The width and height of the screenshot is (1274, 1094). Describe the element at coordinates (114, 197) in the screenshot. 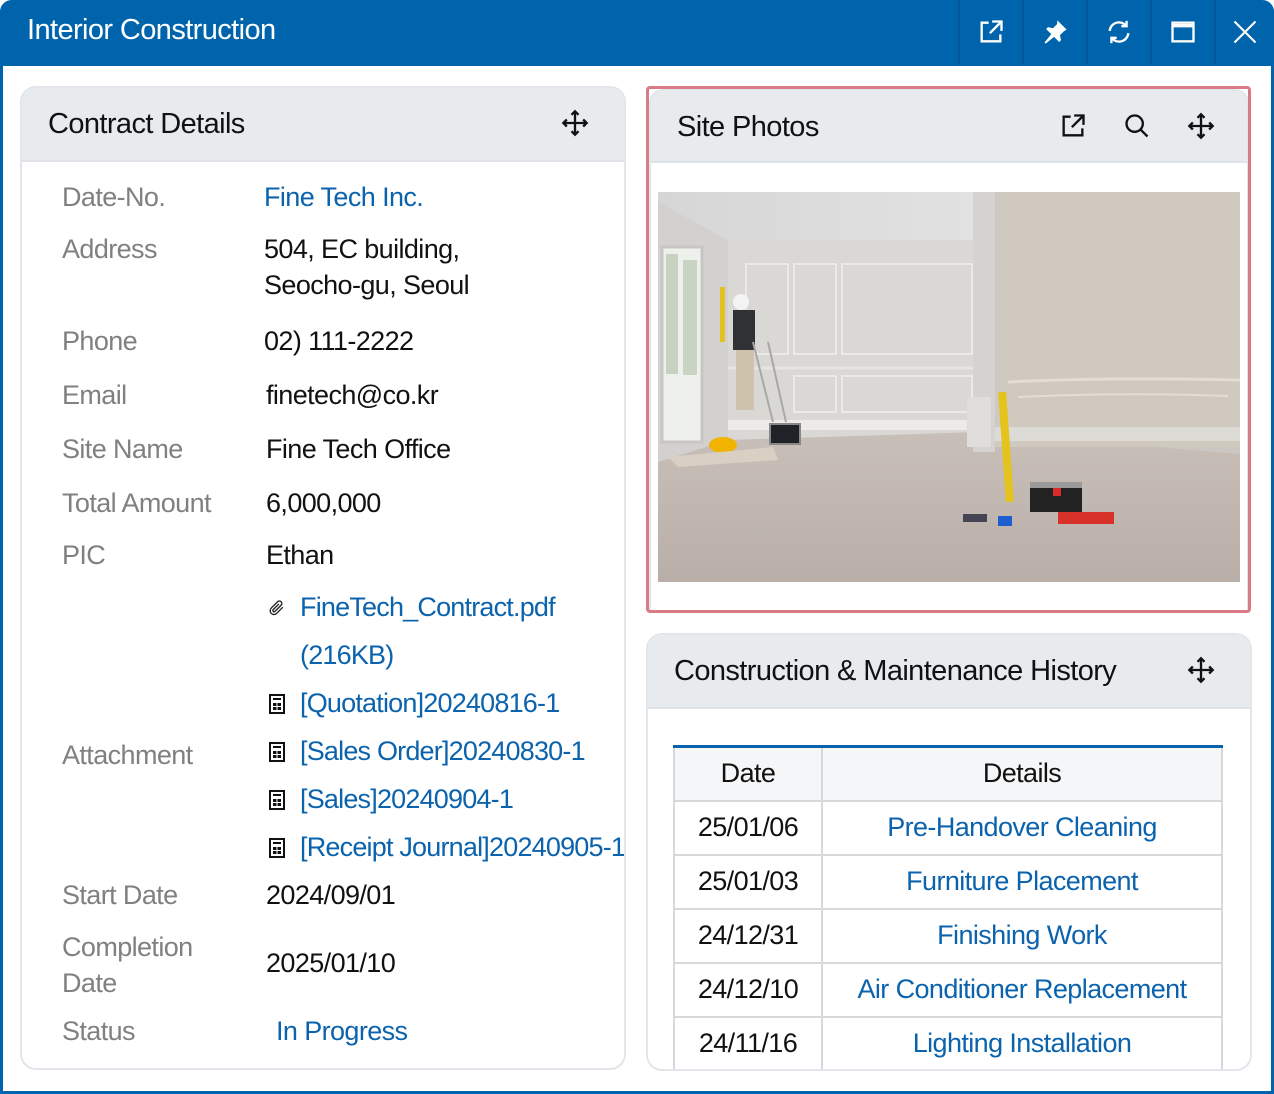

I see `field-label: Date-No.` at that location.